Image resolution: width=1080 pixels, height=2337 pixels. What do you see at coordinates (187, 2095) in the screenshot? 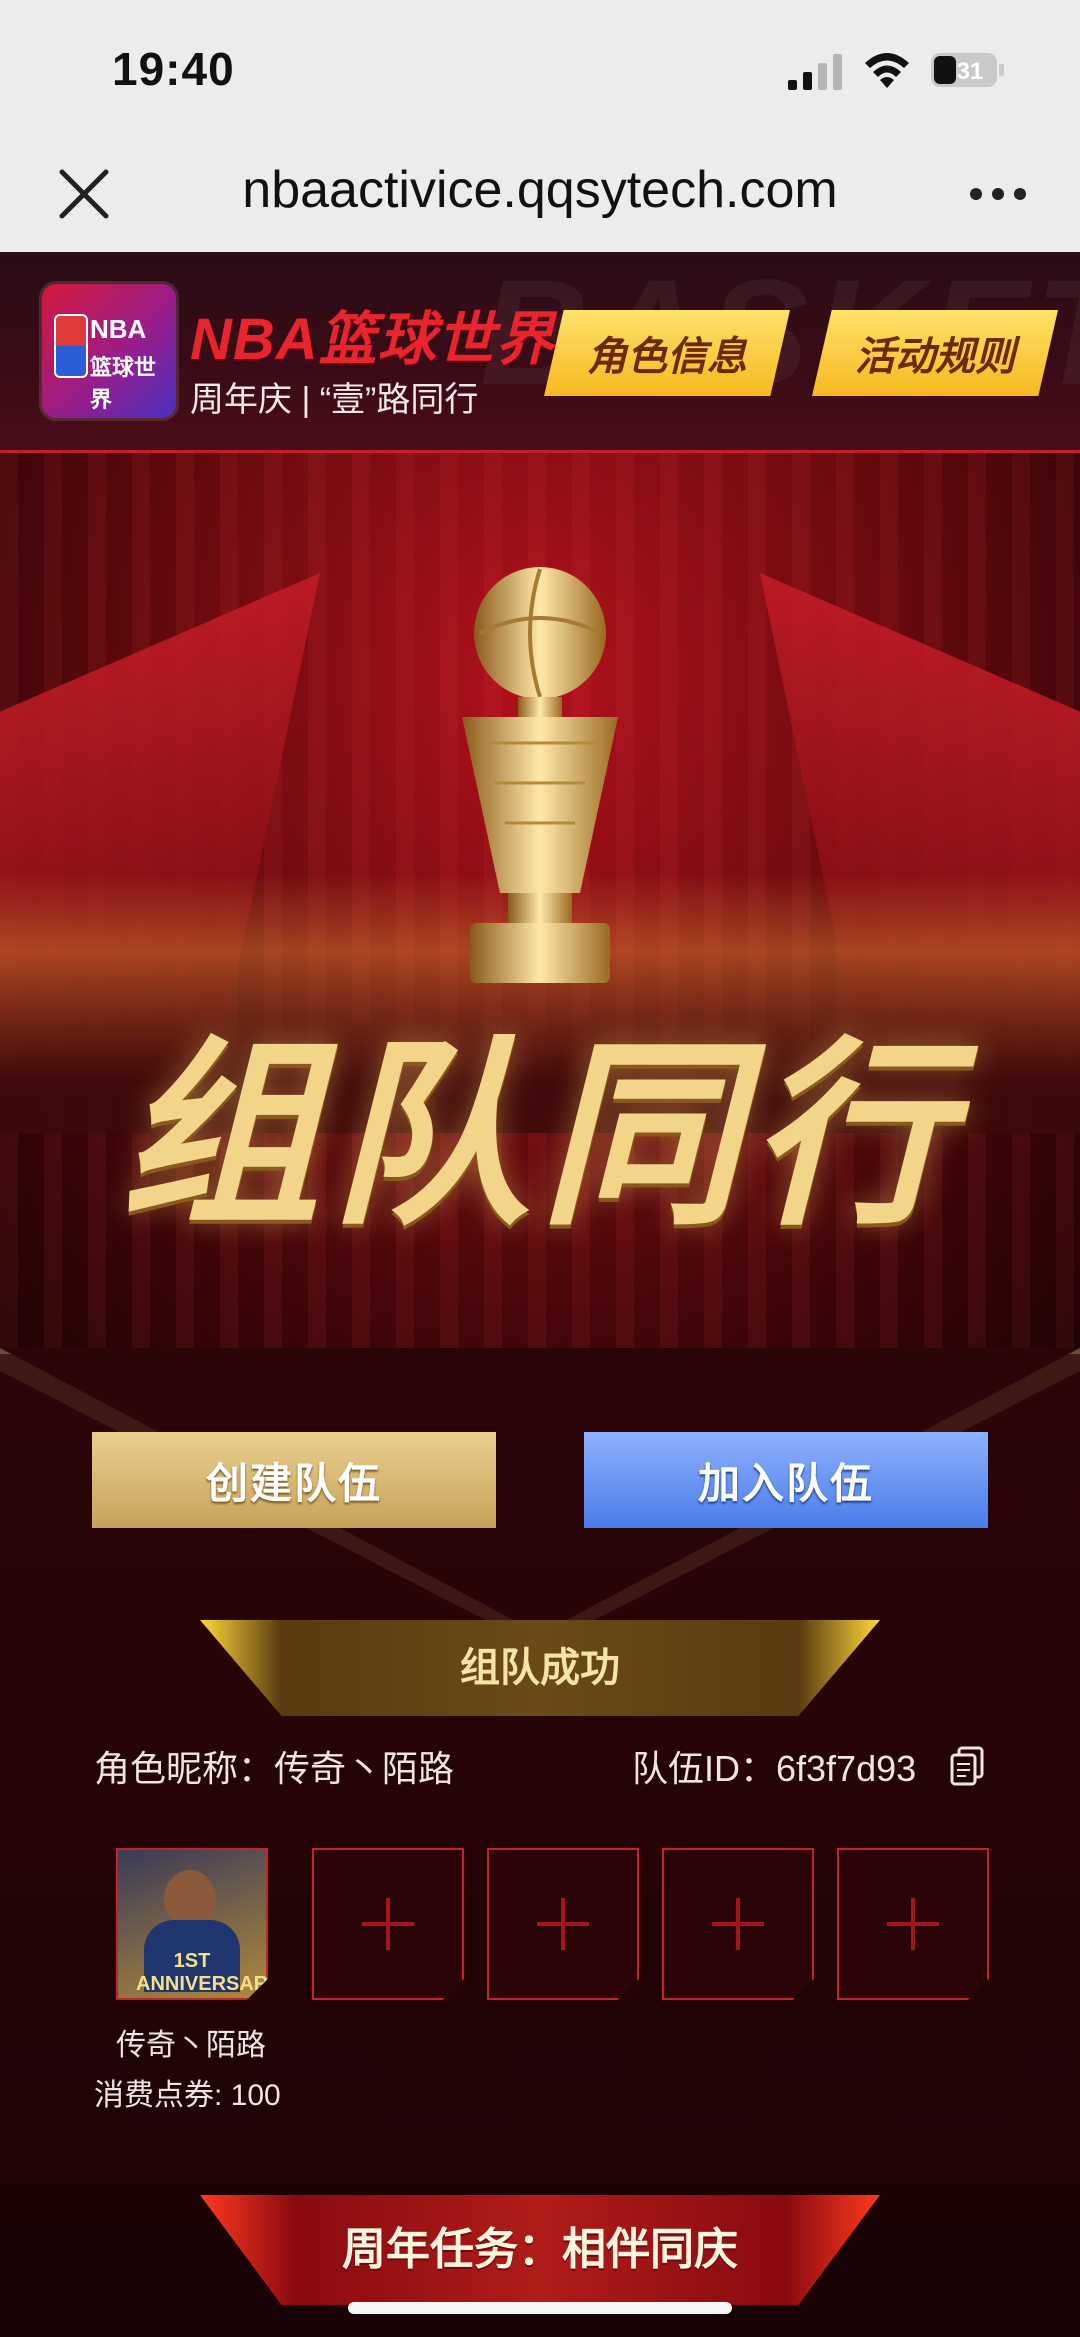
I see `member-cost: 消费点券: 100` at bounding box center [187, 2095].